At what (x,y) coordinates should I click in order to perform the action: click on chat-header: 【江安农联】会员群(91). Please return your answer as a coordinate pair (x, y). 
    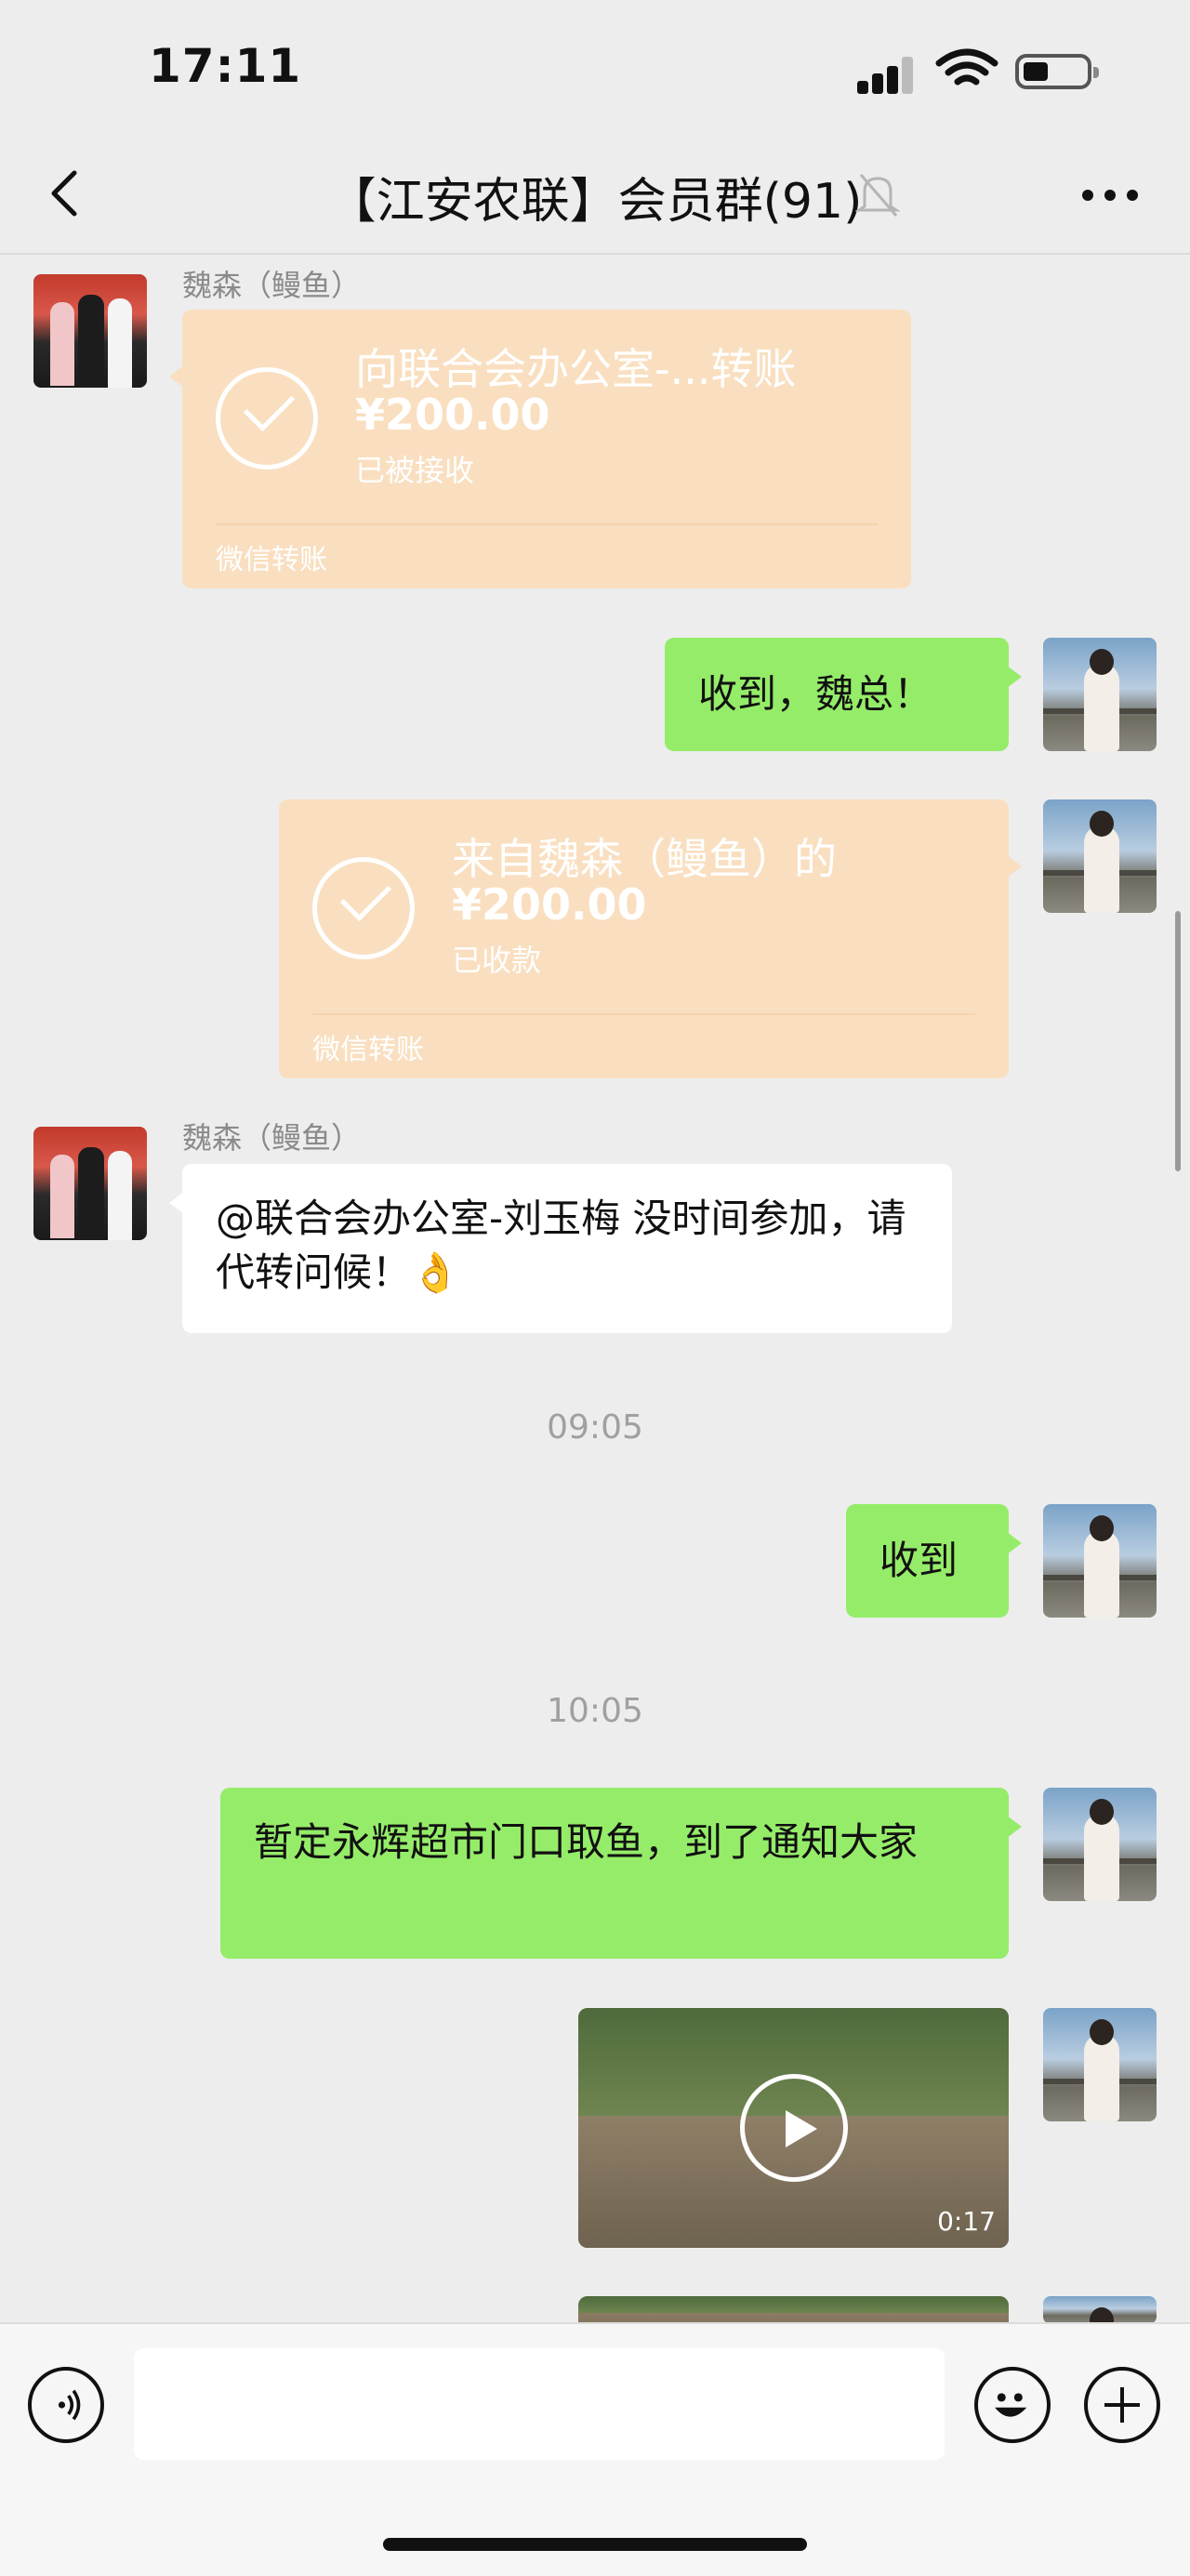
    Looking at the image, I should click on (595, 197).